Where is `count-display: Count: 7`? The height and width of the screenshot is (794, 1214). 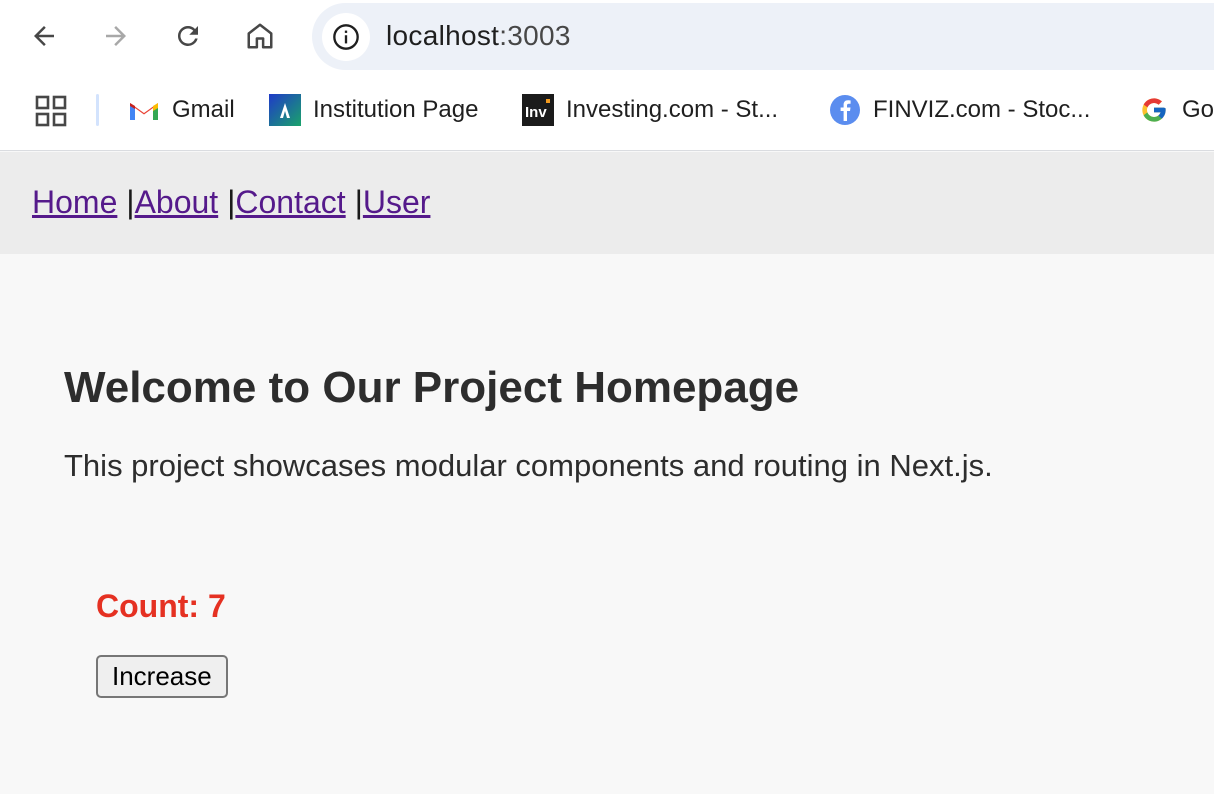
count-display: Count: 7 is located at coordinates (162, 606).